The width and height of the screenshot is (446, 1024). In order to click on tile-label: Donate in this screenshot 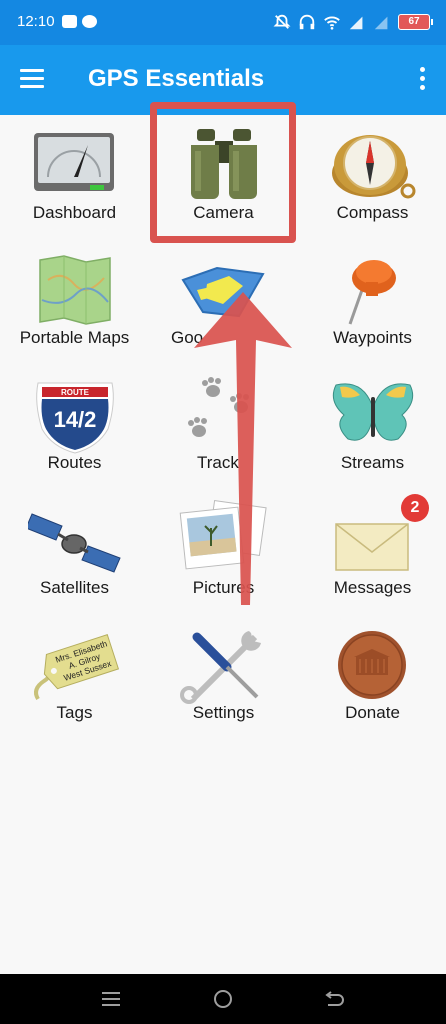, I will do `click(372, 712)`.